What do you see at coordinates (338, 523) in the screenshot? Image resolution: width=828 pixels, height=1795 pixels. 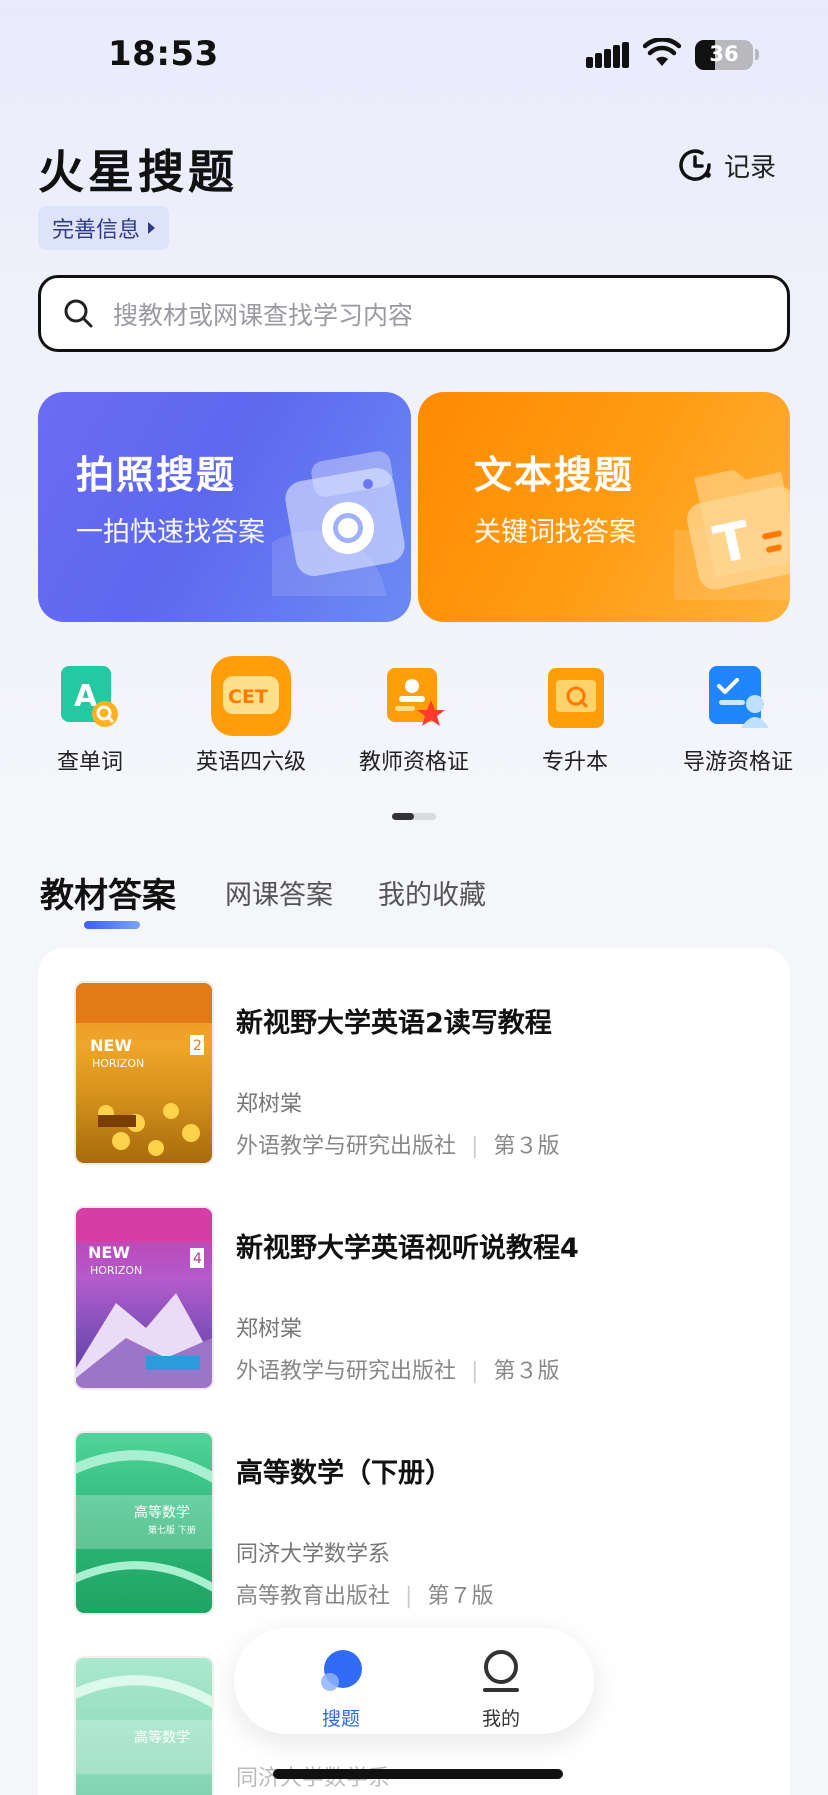 I see `camera-icon` at bounding box center [338, 523].